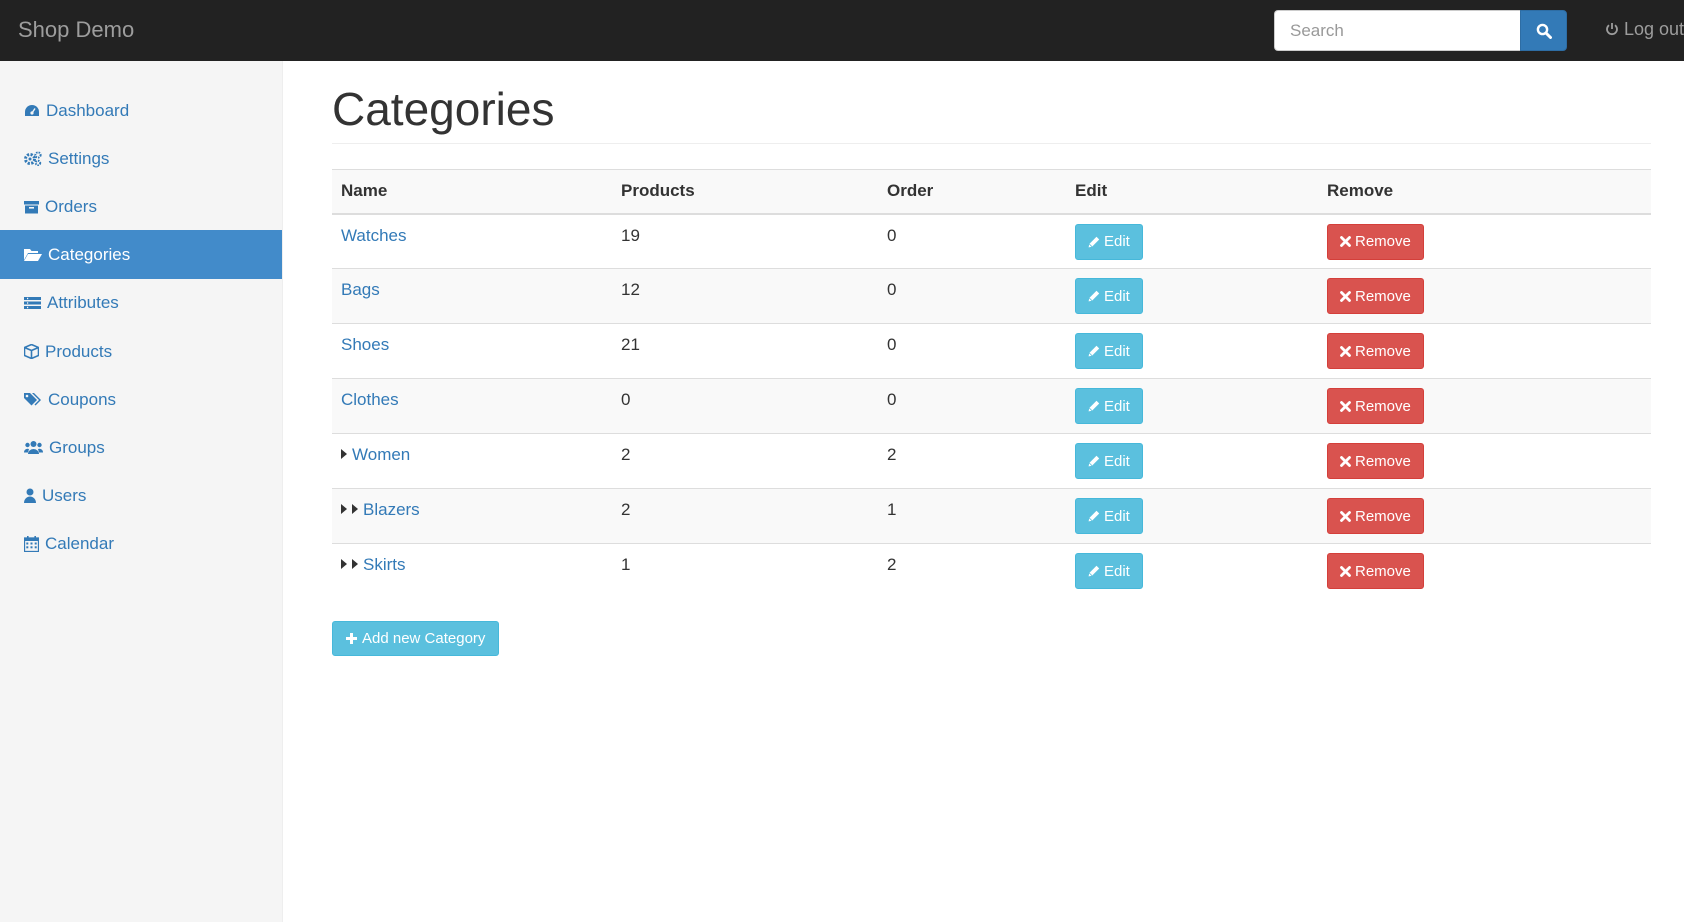 The width and height of the screenshot is (1684, 922). I want to click on cell-name: Watches, so click(472, 241).